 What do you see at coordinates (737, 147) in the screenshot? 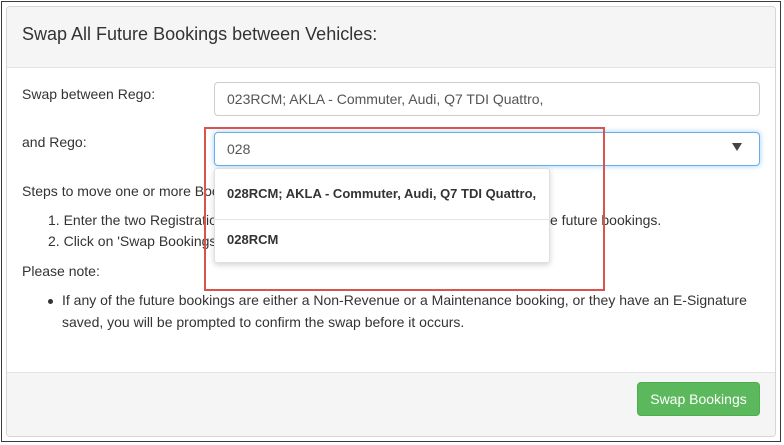
I see `chevron-down-icon` at bounding box center [737, 147].